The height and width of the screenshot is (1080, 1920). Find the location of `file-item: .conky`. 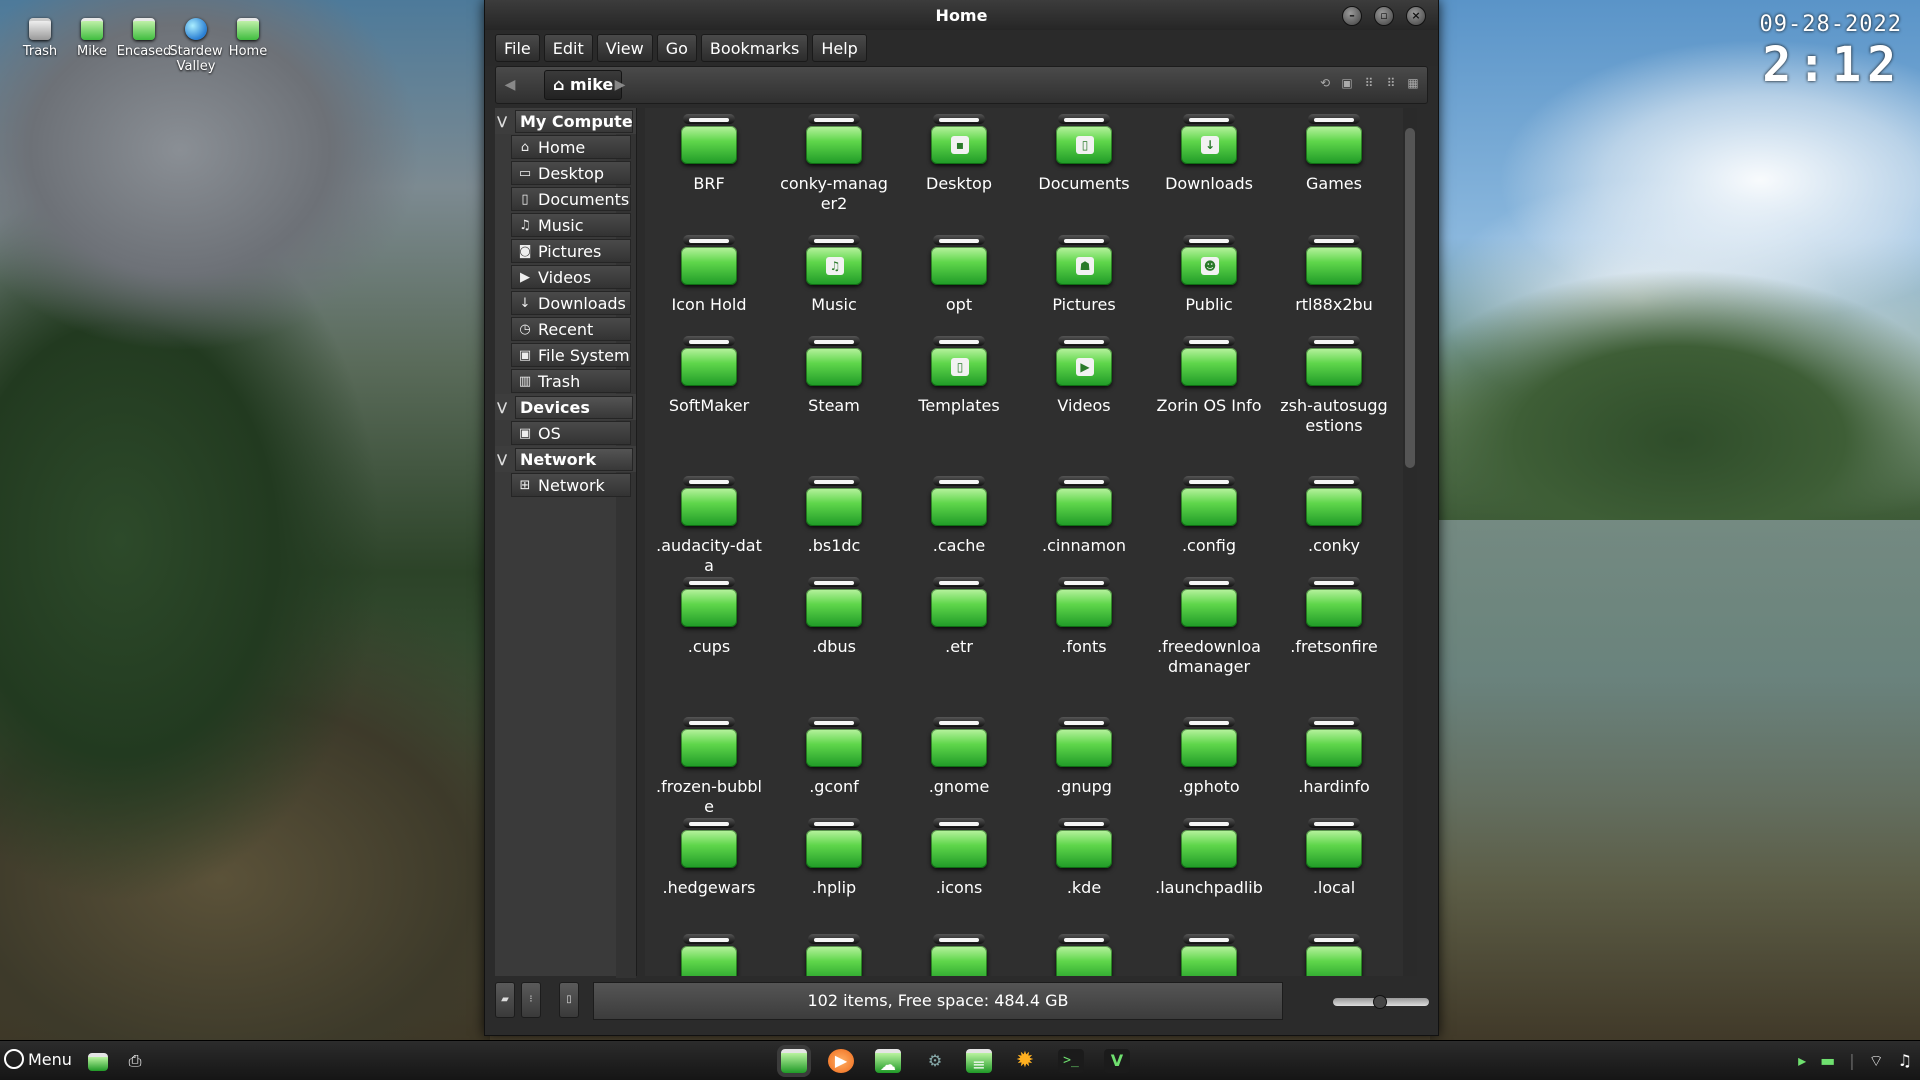

file-item: .conky is located at coordinates (1334, 515).